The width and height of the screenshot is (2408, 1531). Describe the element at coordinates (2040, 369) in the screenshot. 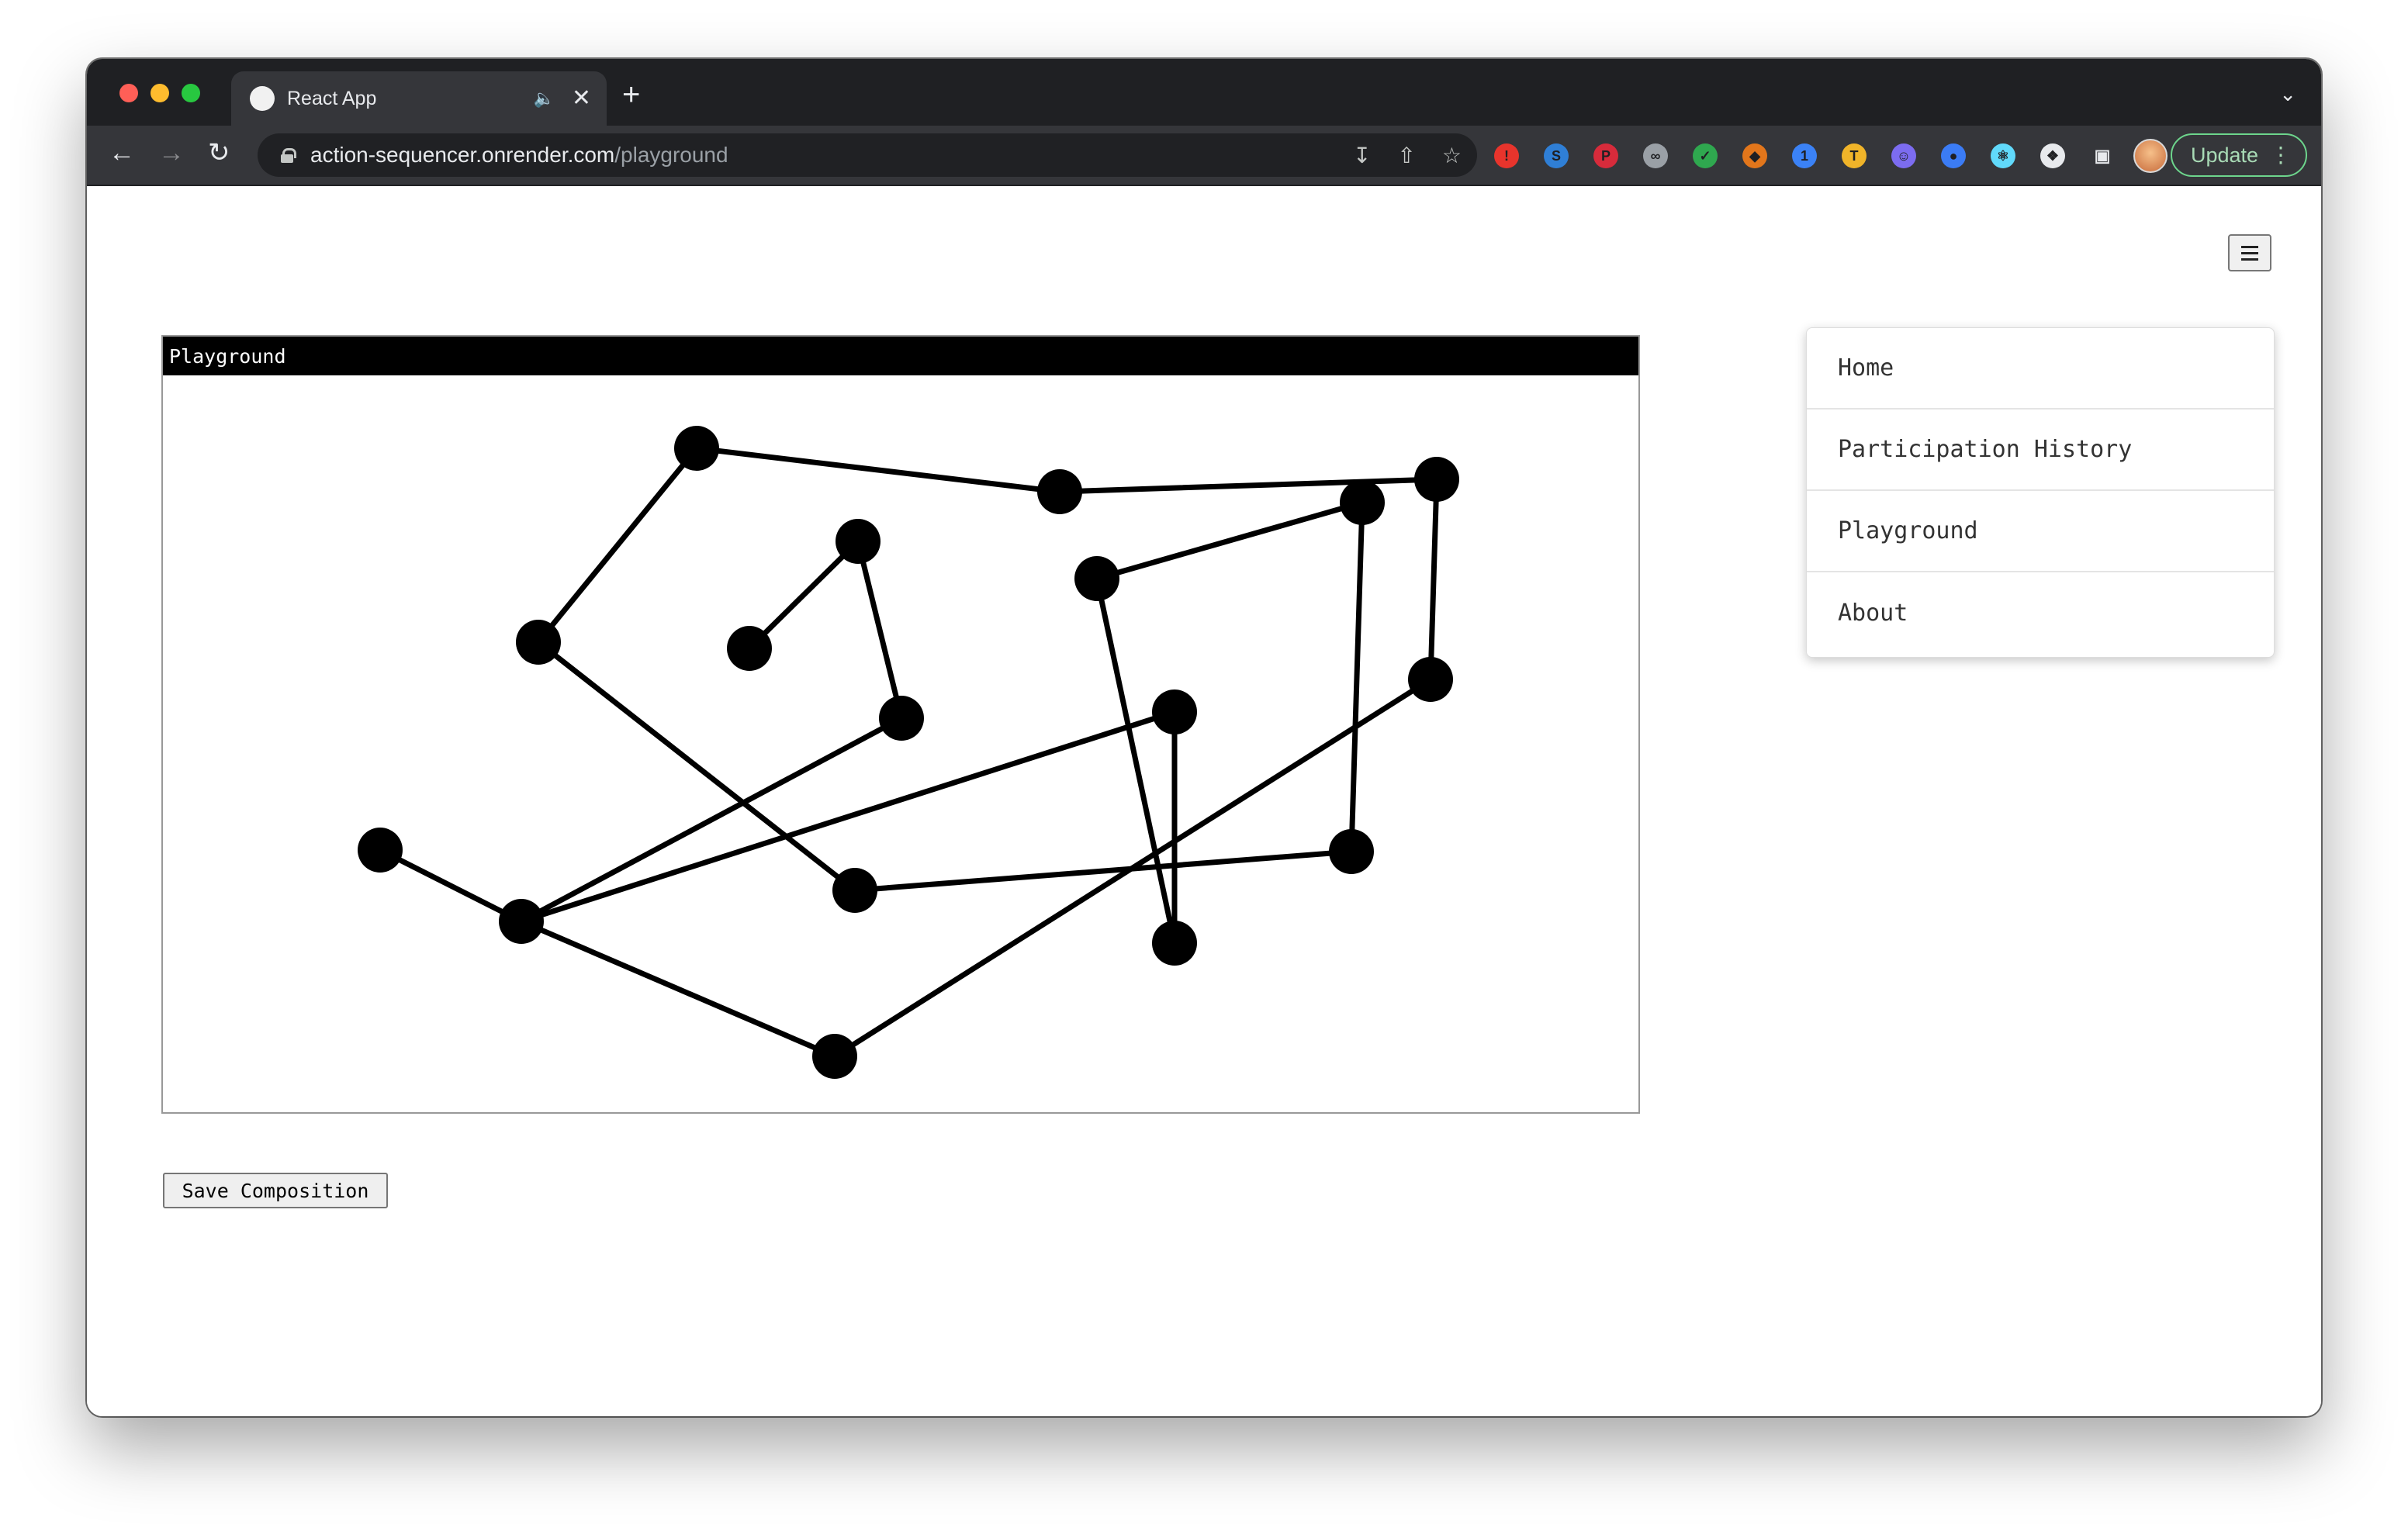

I see `menu-item-home: Home` at that location.